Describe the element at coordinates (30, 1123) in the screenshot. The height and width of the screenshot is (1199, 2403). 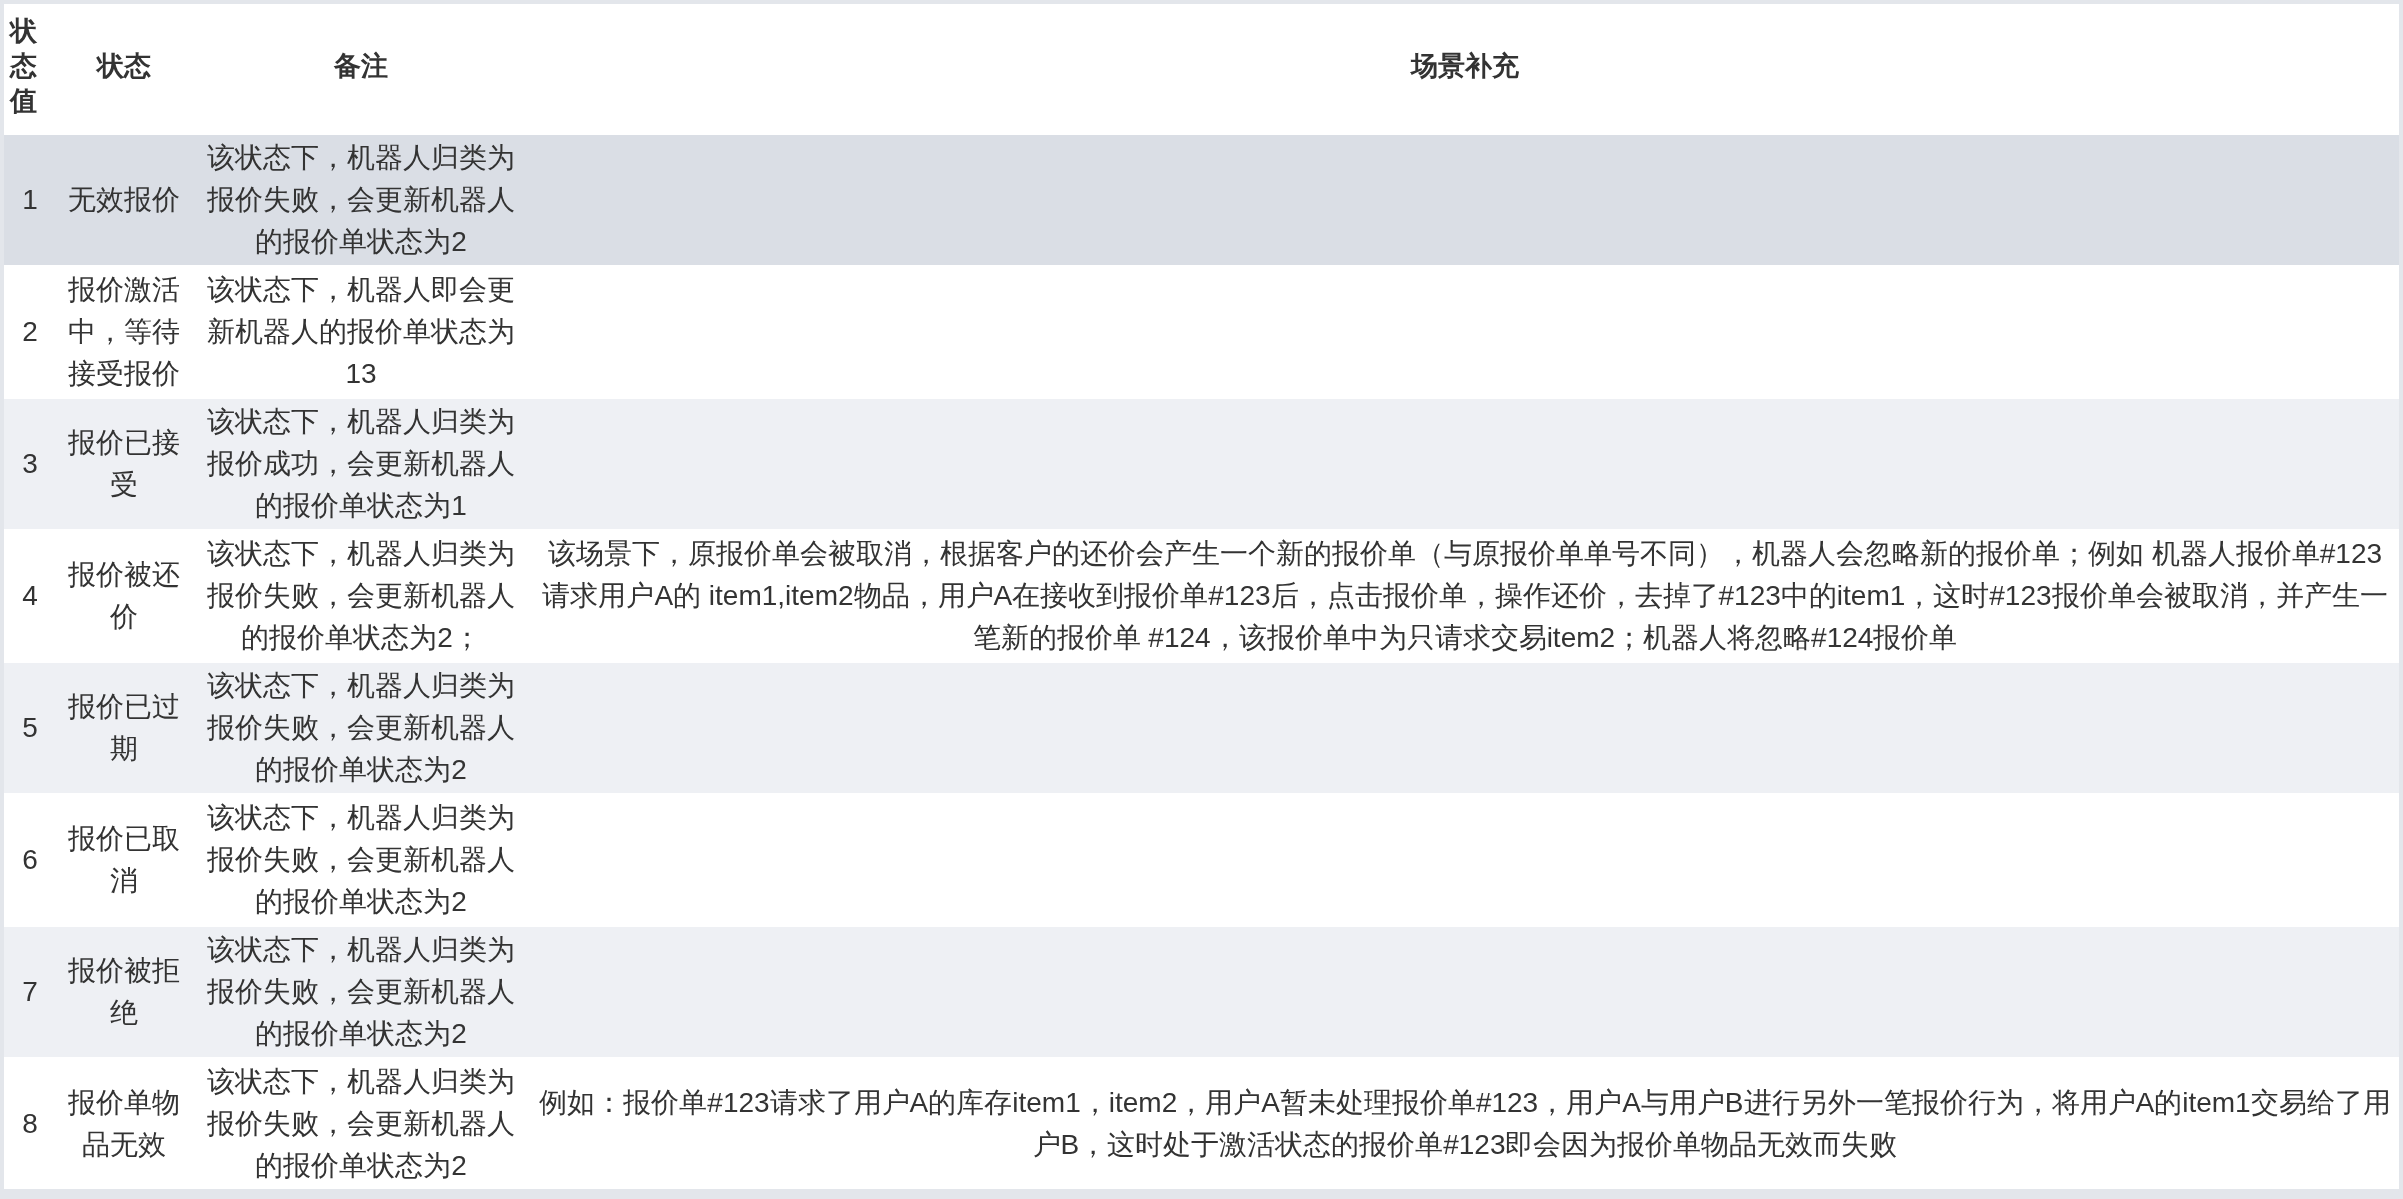
I see `status-value-cell: 8` at that location.